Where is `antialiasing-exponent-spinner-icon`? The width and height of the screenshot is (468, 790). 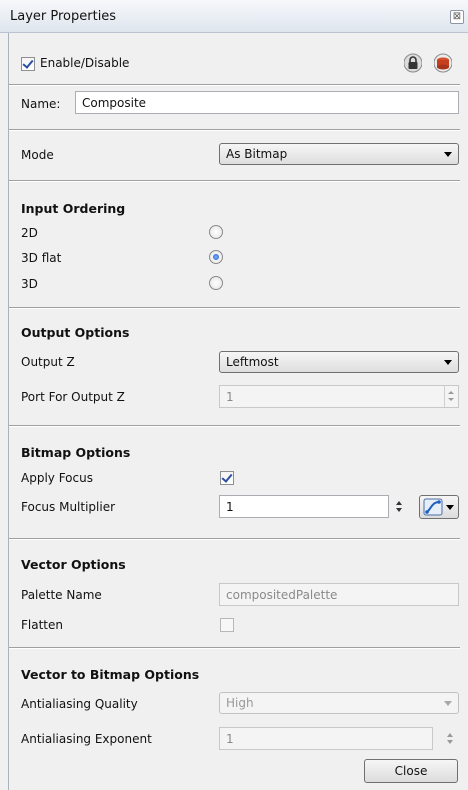
antialiasing-exponent-spinner-icon is located at coordinates (450, 739).